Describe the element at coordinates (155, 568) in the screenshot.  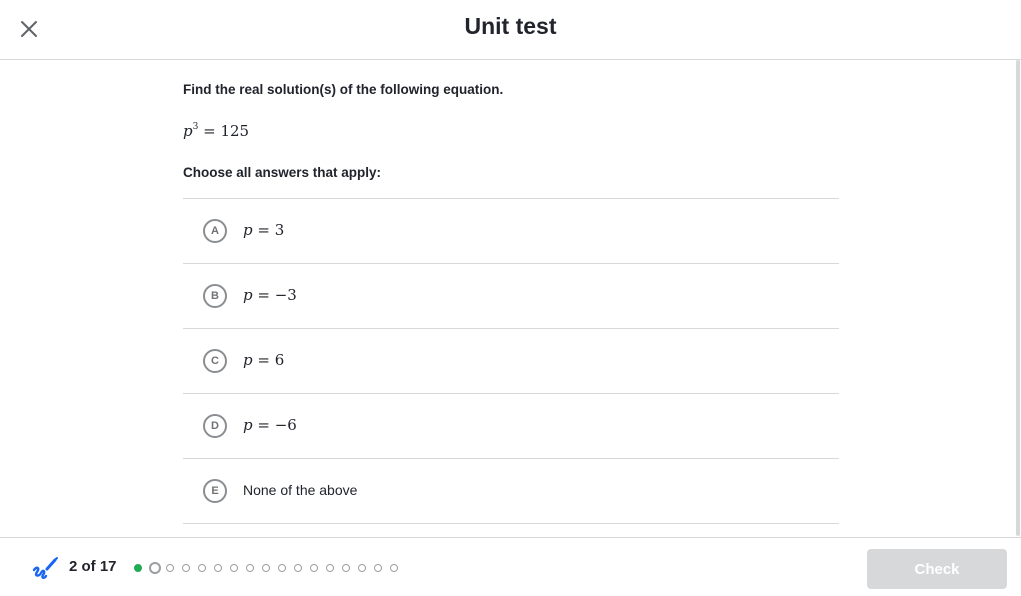
I see `progress-dot-current` at that location.